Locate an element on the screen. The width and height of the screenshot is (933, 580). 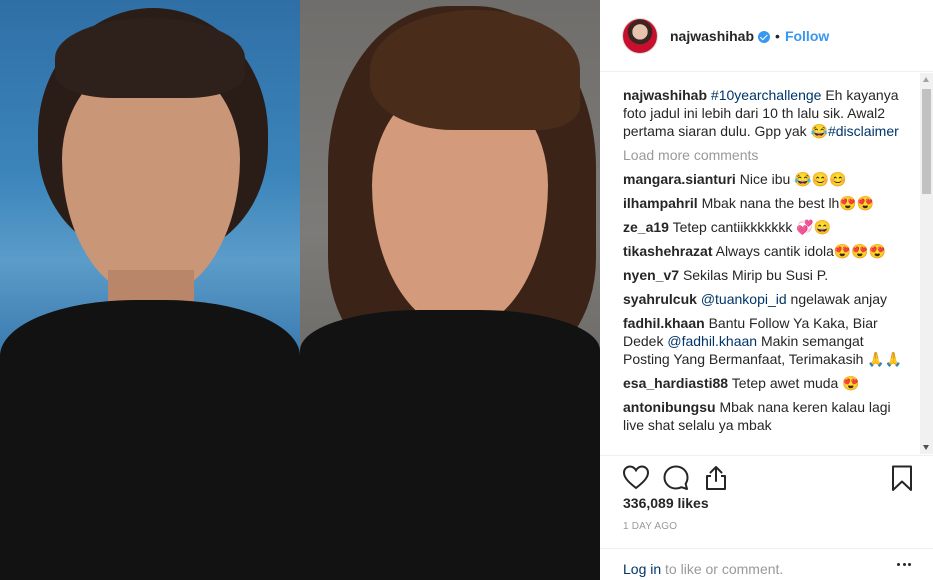
caption-hashtag: #10yearchallenge is located at coordinates (766, 95).